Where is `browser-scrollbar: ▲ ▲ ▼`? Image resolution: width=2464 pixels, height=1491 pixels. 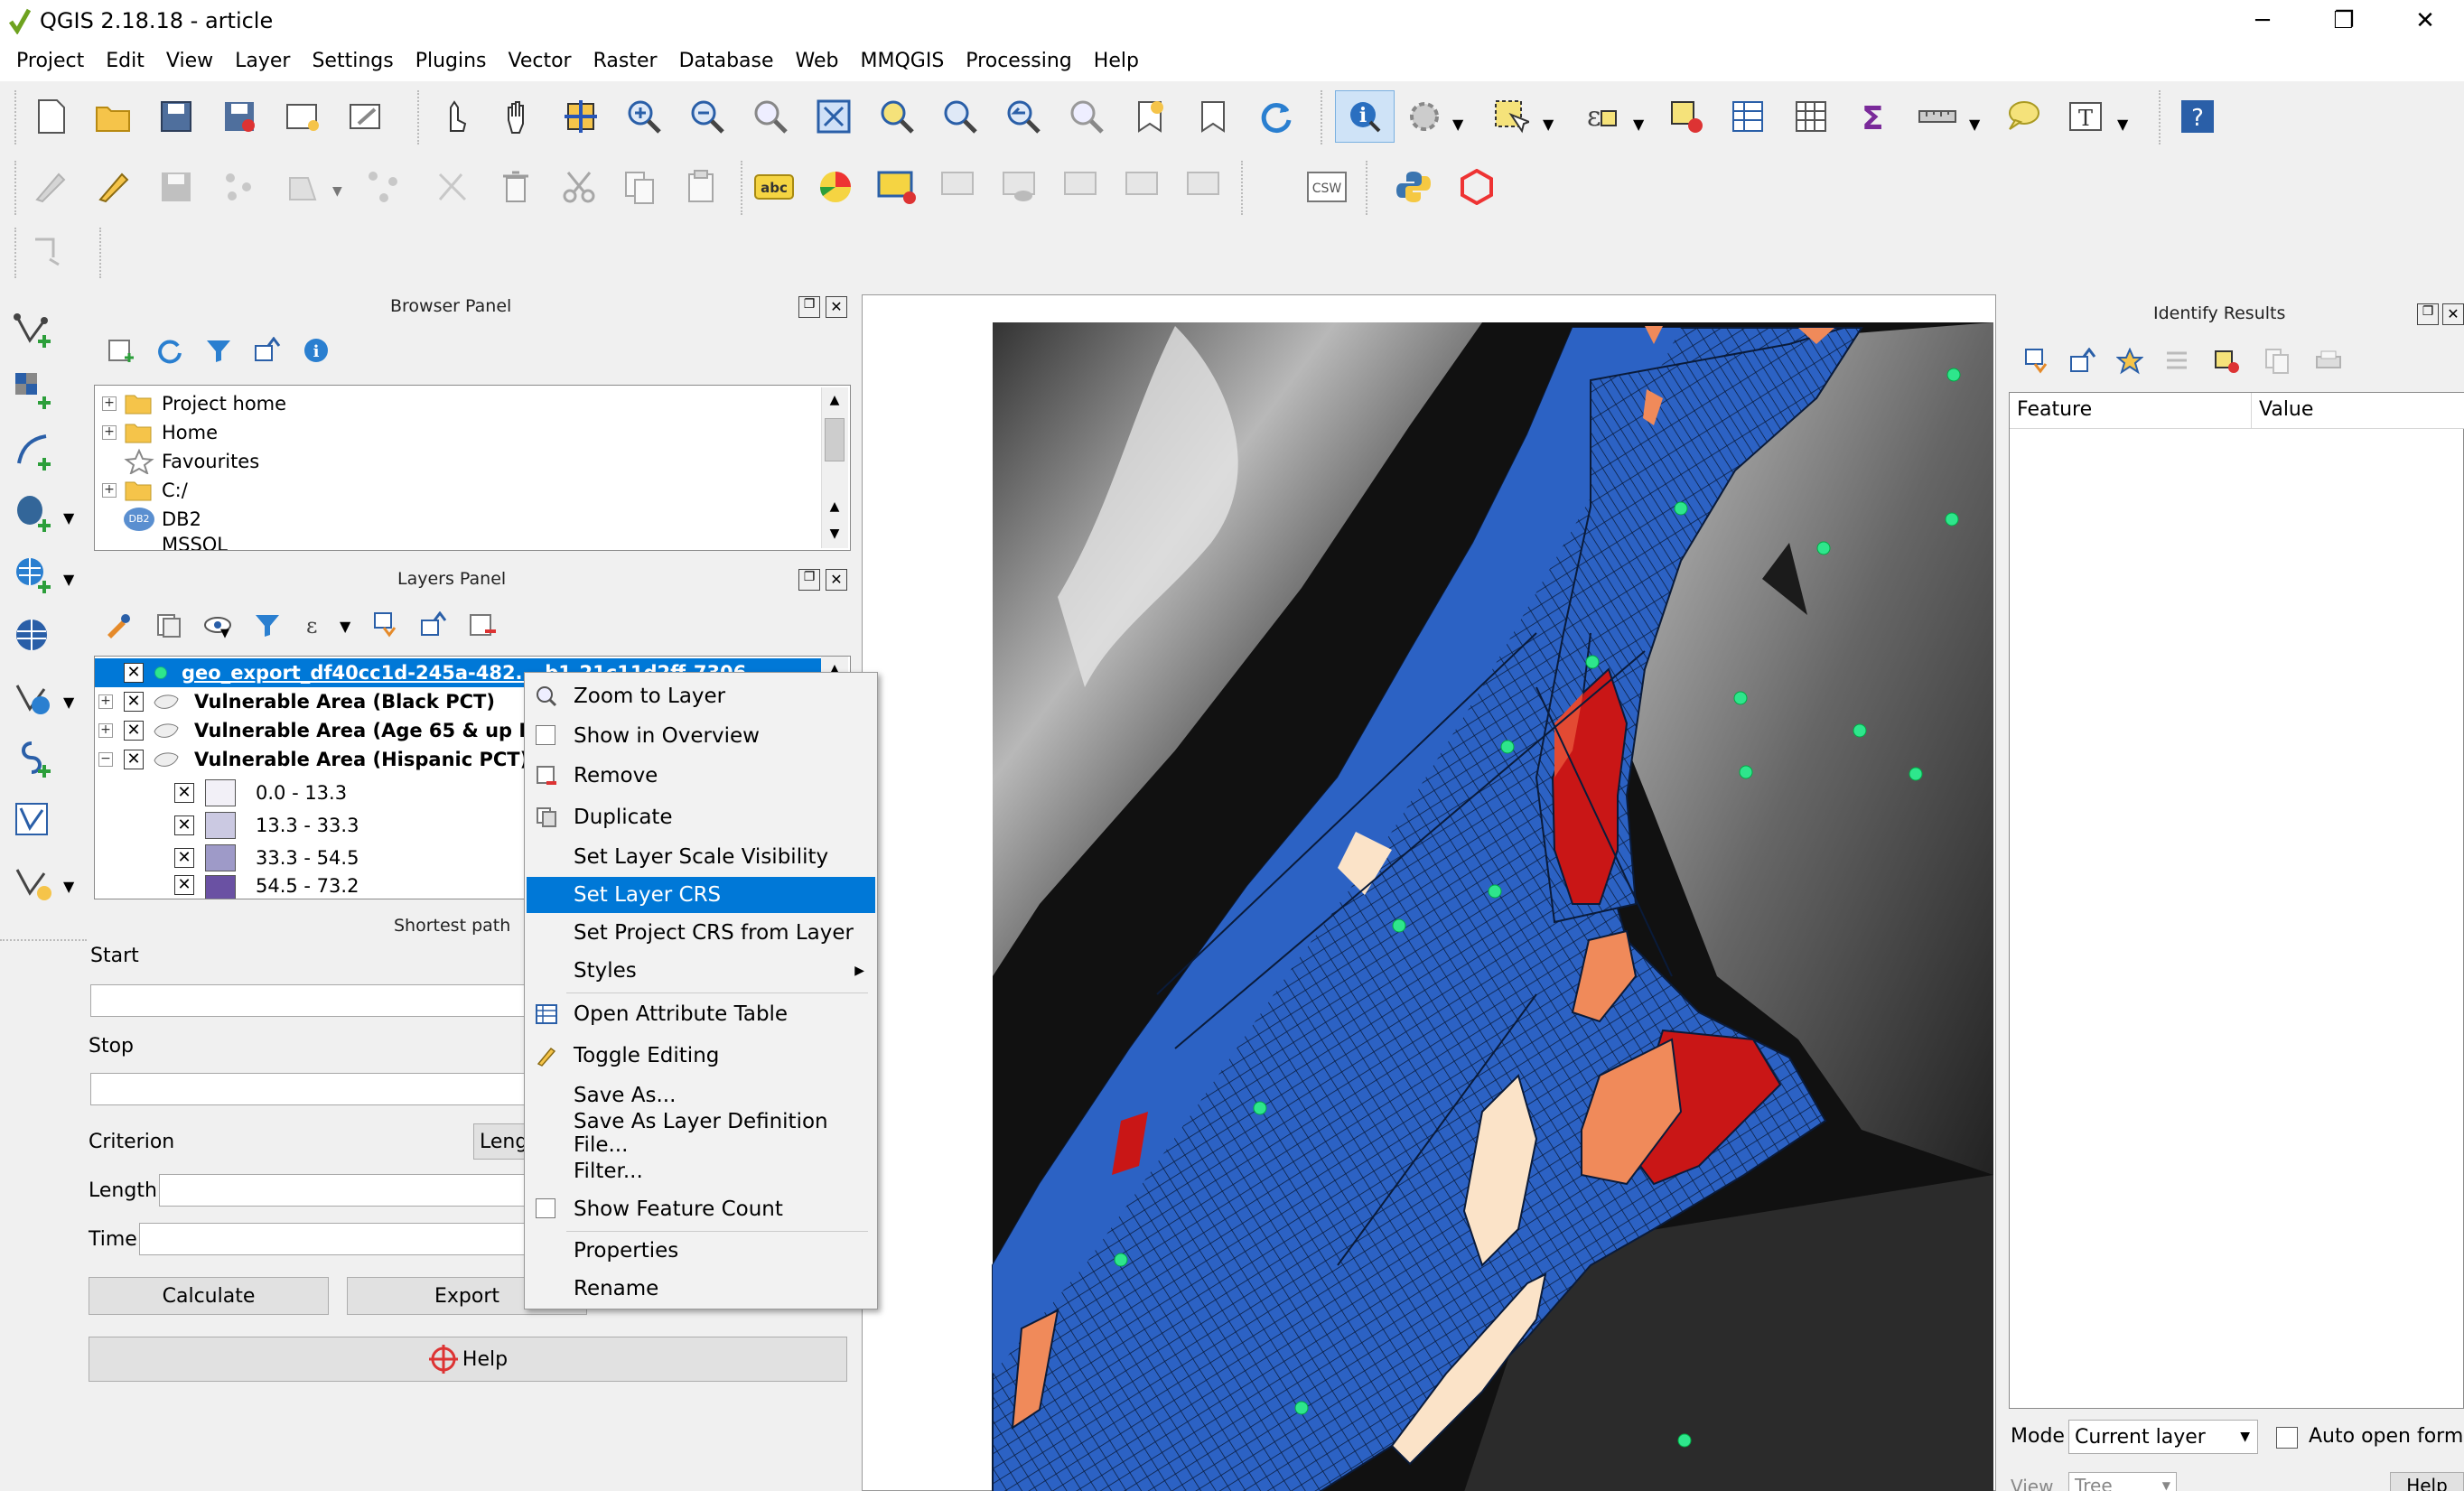
browser-scrollbar: ▲ ▲ ▼ is located at coordinates (834, 467).